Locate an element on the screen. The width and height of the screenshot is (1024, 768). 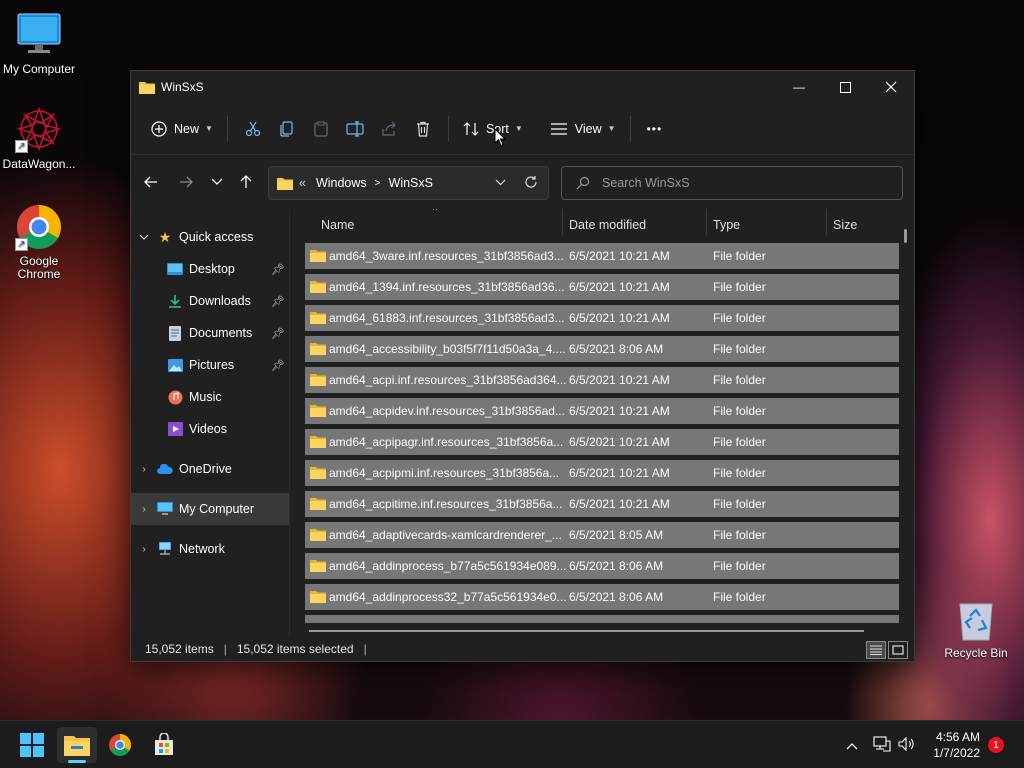
sidebar-item-documents: Documents 📌︎ is located at coordinates (210, 333).